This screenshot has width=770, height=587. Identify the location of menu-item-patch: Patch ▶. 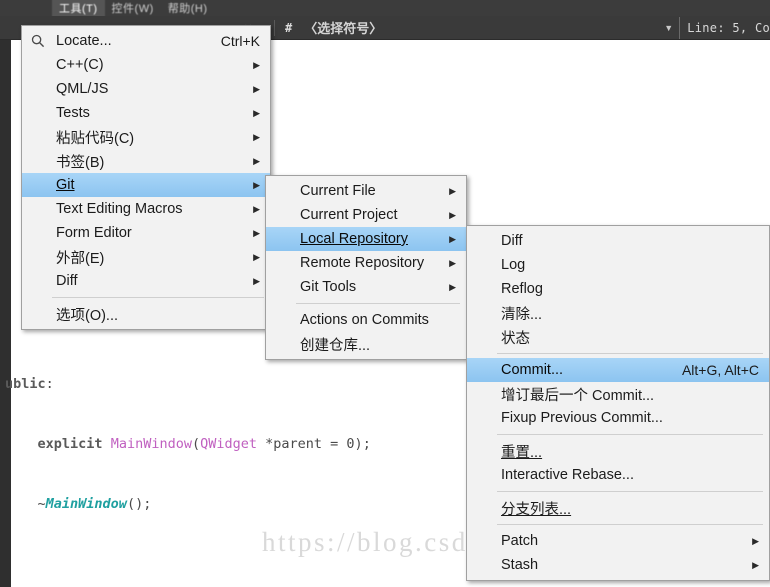
(618, 541).